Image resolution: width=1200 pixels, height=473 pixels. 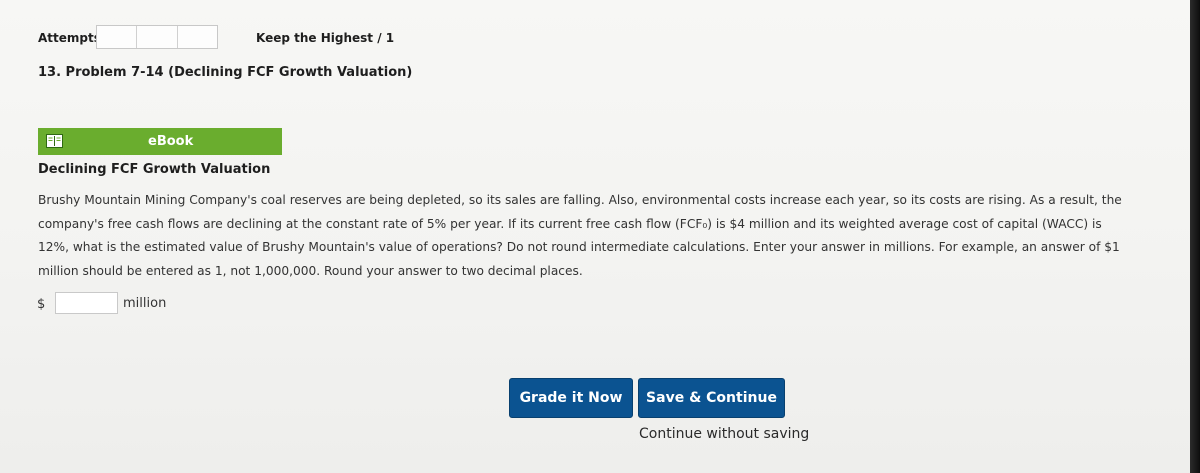 I want to click on continue-without-saving-link: Continue without saving, so click(x=724, y=434).